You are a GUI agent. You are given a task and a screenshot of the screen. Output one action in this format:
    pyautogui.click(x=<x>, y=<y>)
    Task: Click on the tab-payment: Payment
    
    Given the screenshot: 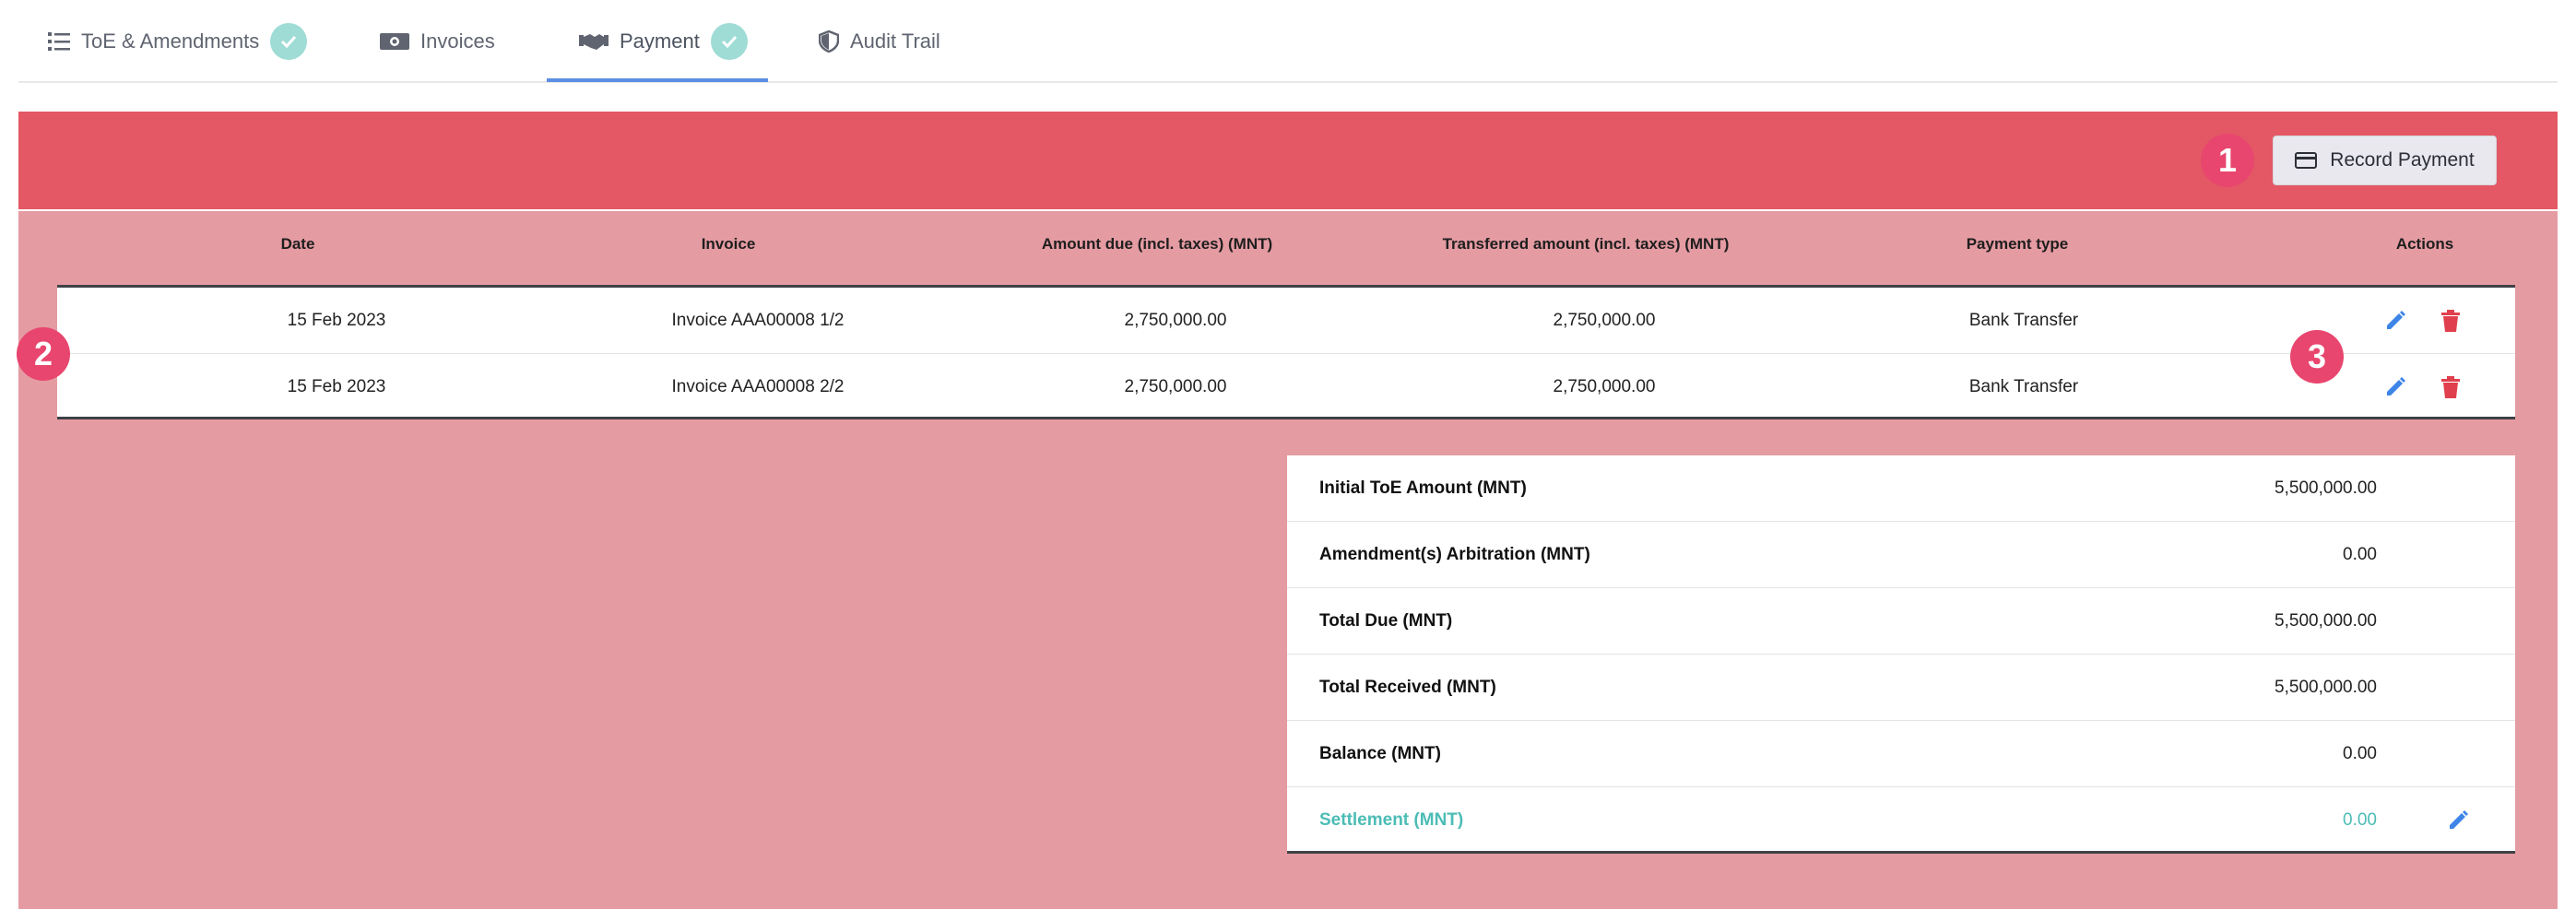 What is the action you would take?
    pyautogui.click(x=663, y=41)
    